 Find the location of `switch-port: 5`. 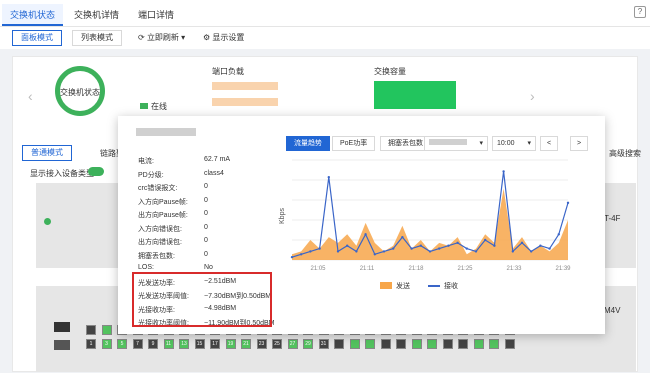

switch-port: 5 is located at coordinates (122, 344).